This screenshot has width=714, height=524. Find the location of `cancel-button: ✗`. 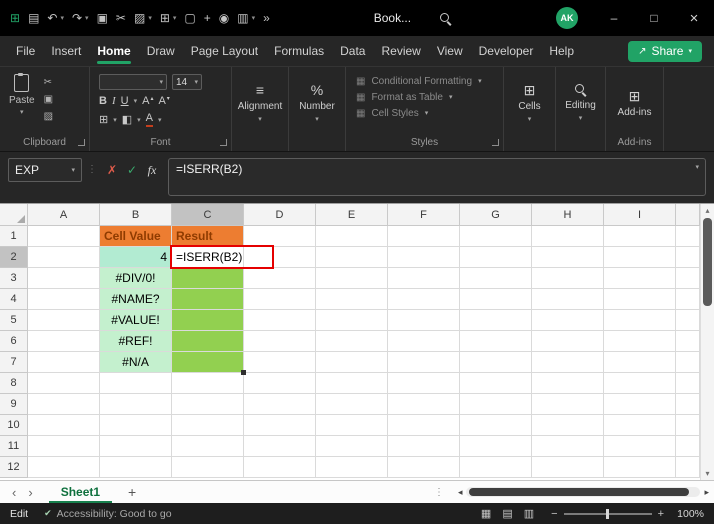

cancel-button: ✗ is located at coordinates (112, 170).